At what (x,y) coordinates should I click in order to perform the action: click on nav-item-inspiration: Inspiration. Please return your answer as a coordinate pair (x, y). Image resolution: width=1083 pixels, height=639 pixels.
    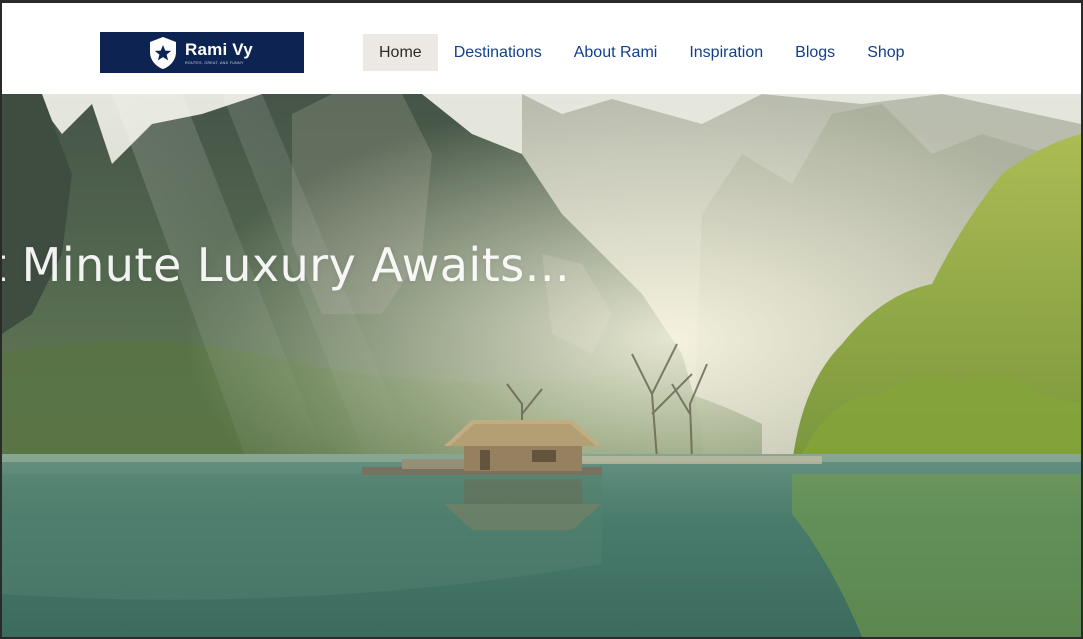
    Looking at the image, I should click on (726, 52).